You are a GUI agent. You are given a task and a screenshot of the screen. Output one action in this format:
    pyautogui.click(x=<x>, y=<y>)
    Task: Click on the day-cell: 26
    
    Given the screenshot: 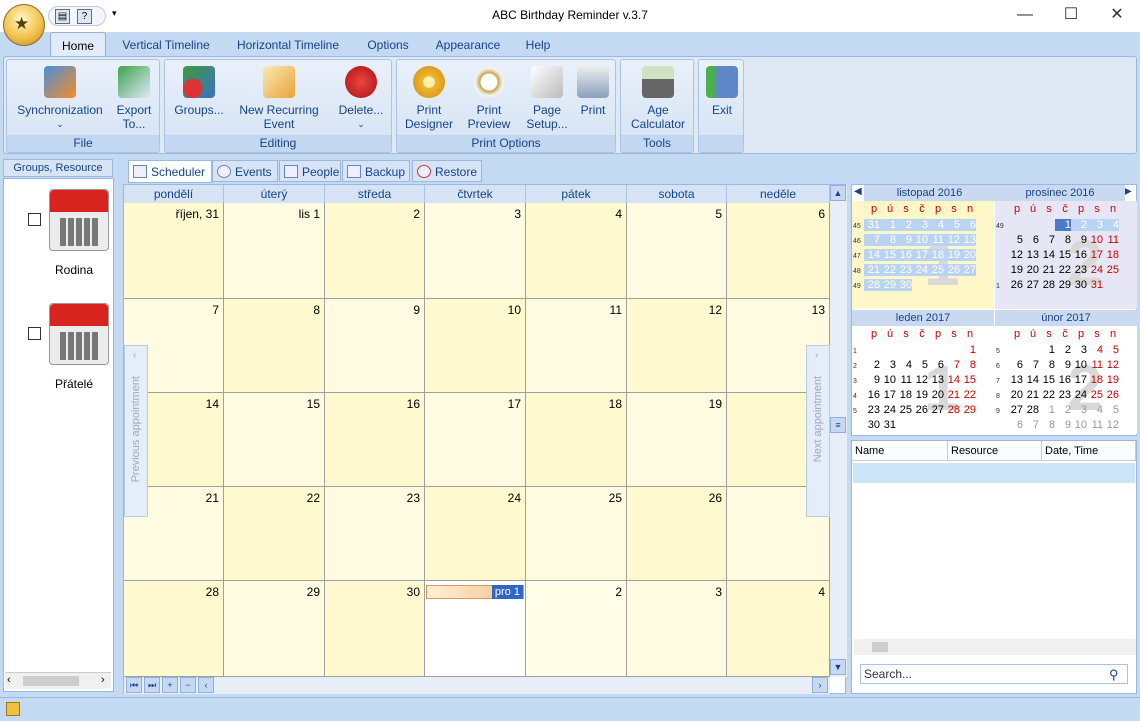 What is the action you would take?
    pyautogui.click(x=677, y=534)
    